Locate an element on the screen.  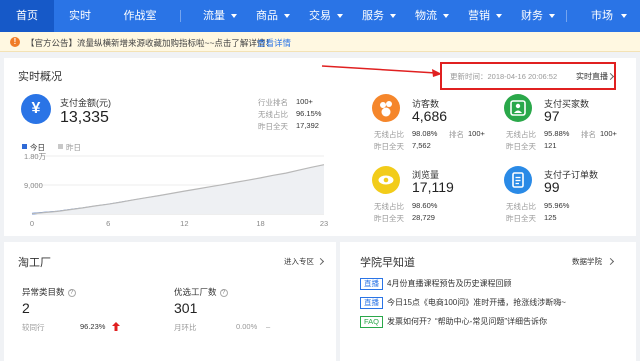
preferred-factories-label: 优选工厂数 is located at coordinates (195, 292).